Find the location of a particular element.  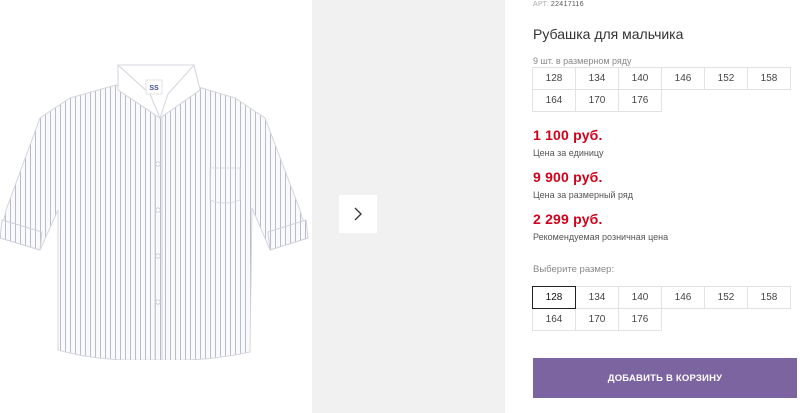

brand-label-logo: SS is located at coordinates (154, 88).